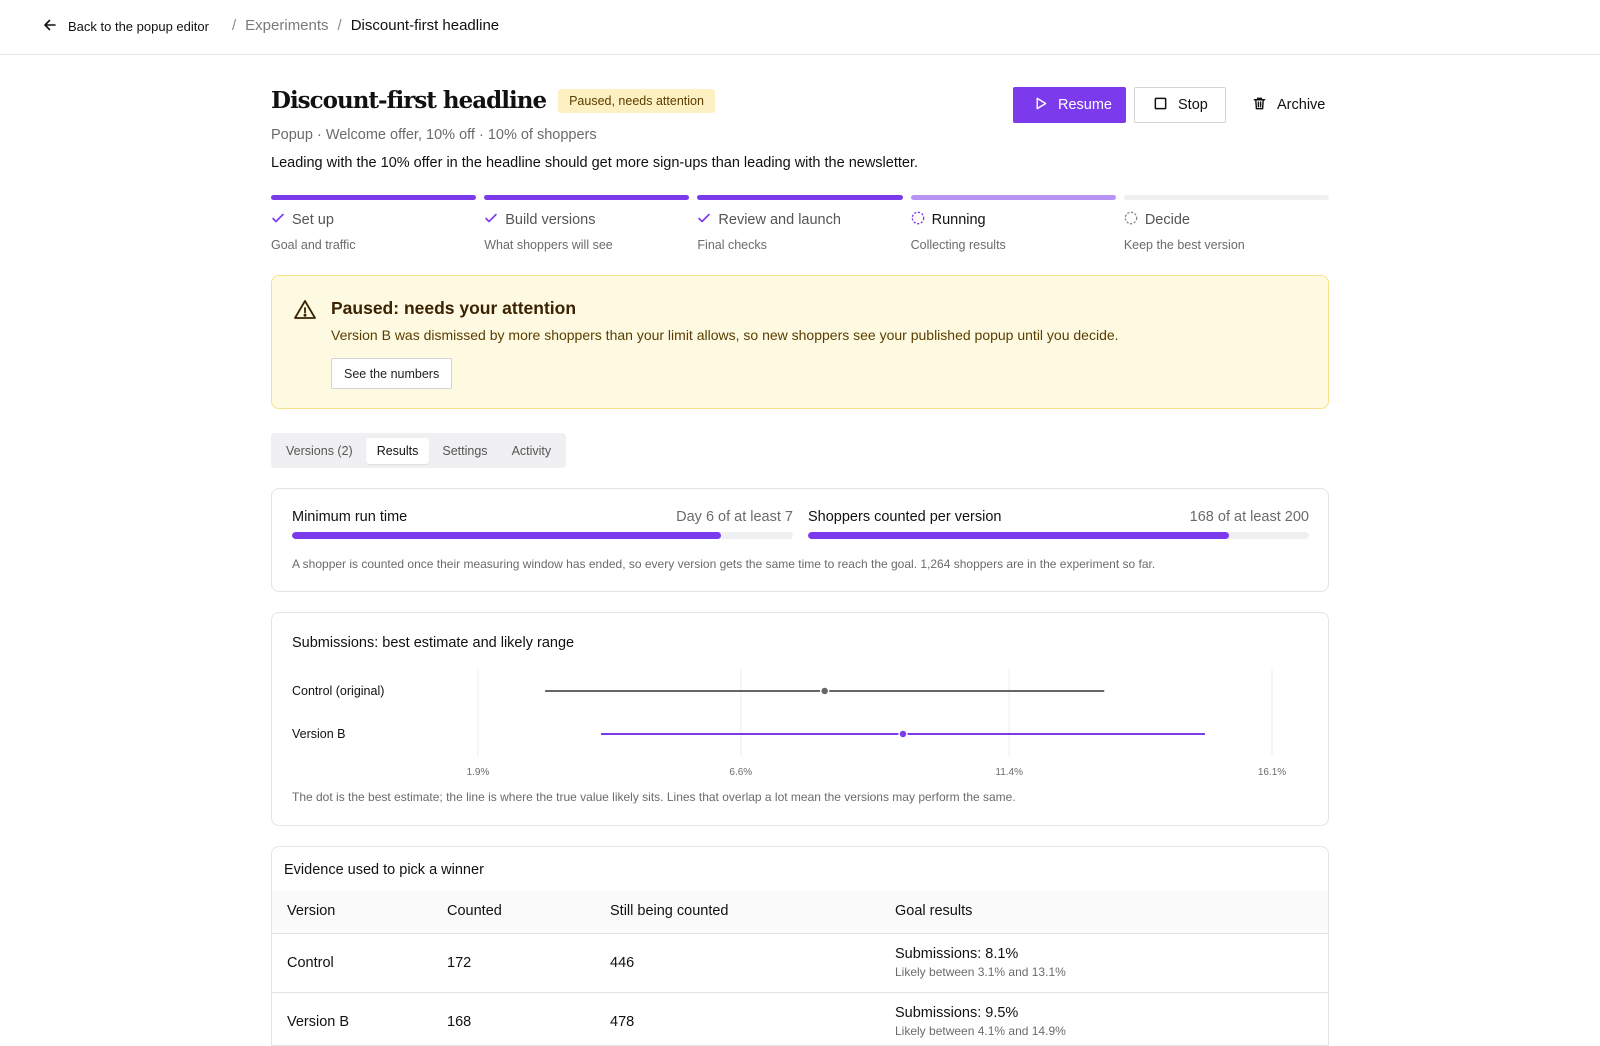 Image resolution: width=1600 pixels, height=1046 pixels. Describe the element at coordinates (384, 870) in the screenshot. I see `evidence-title: Evidence used to pick a winner` at that location.